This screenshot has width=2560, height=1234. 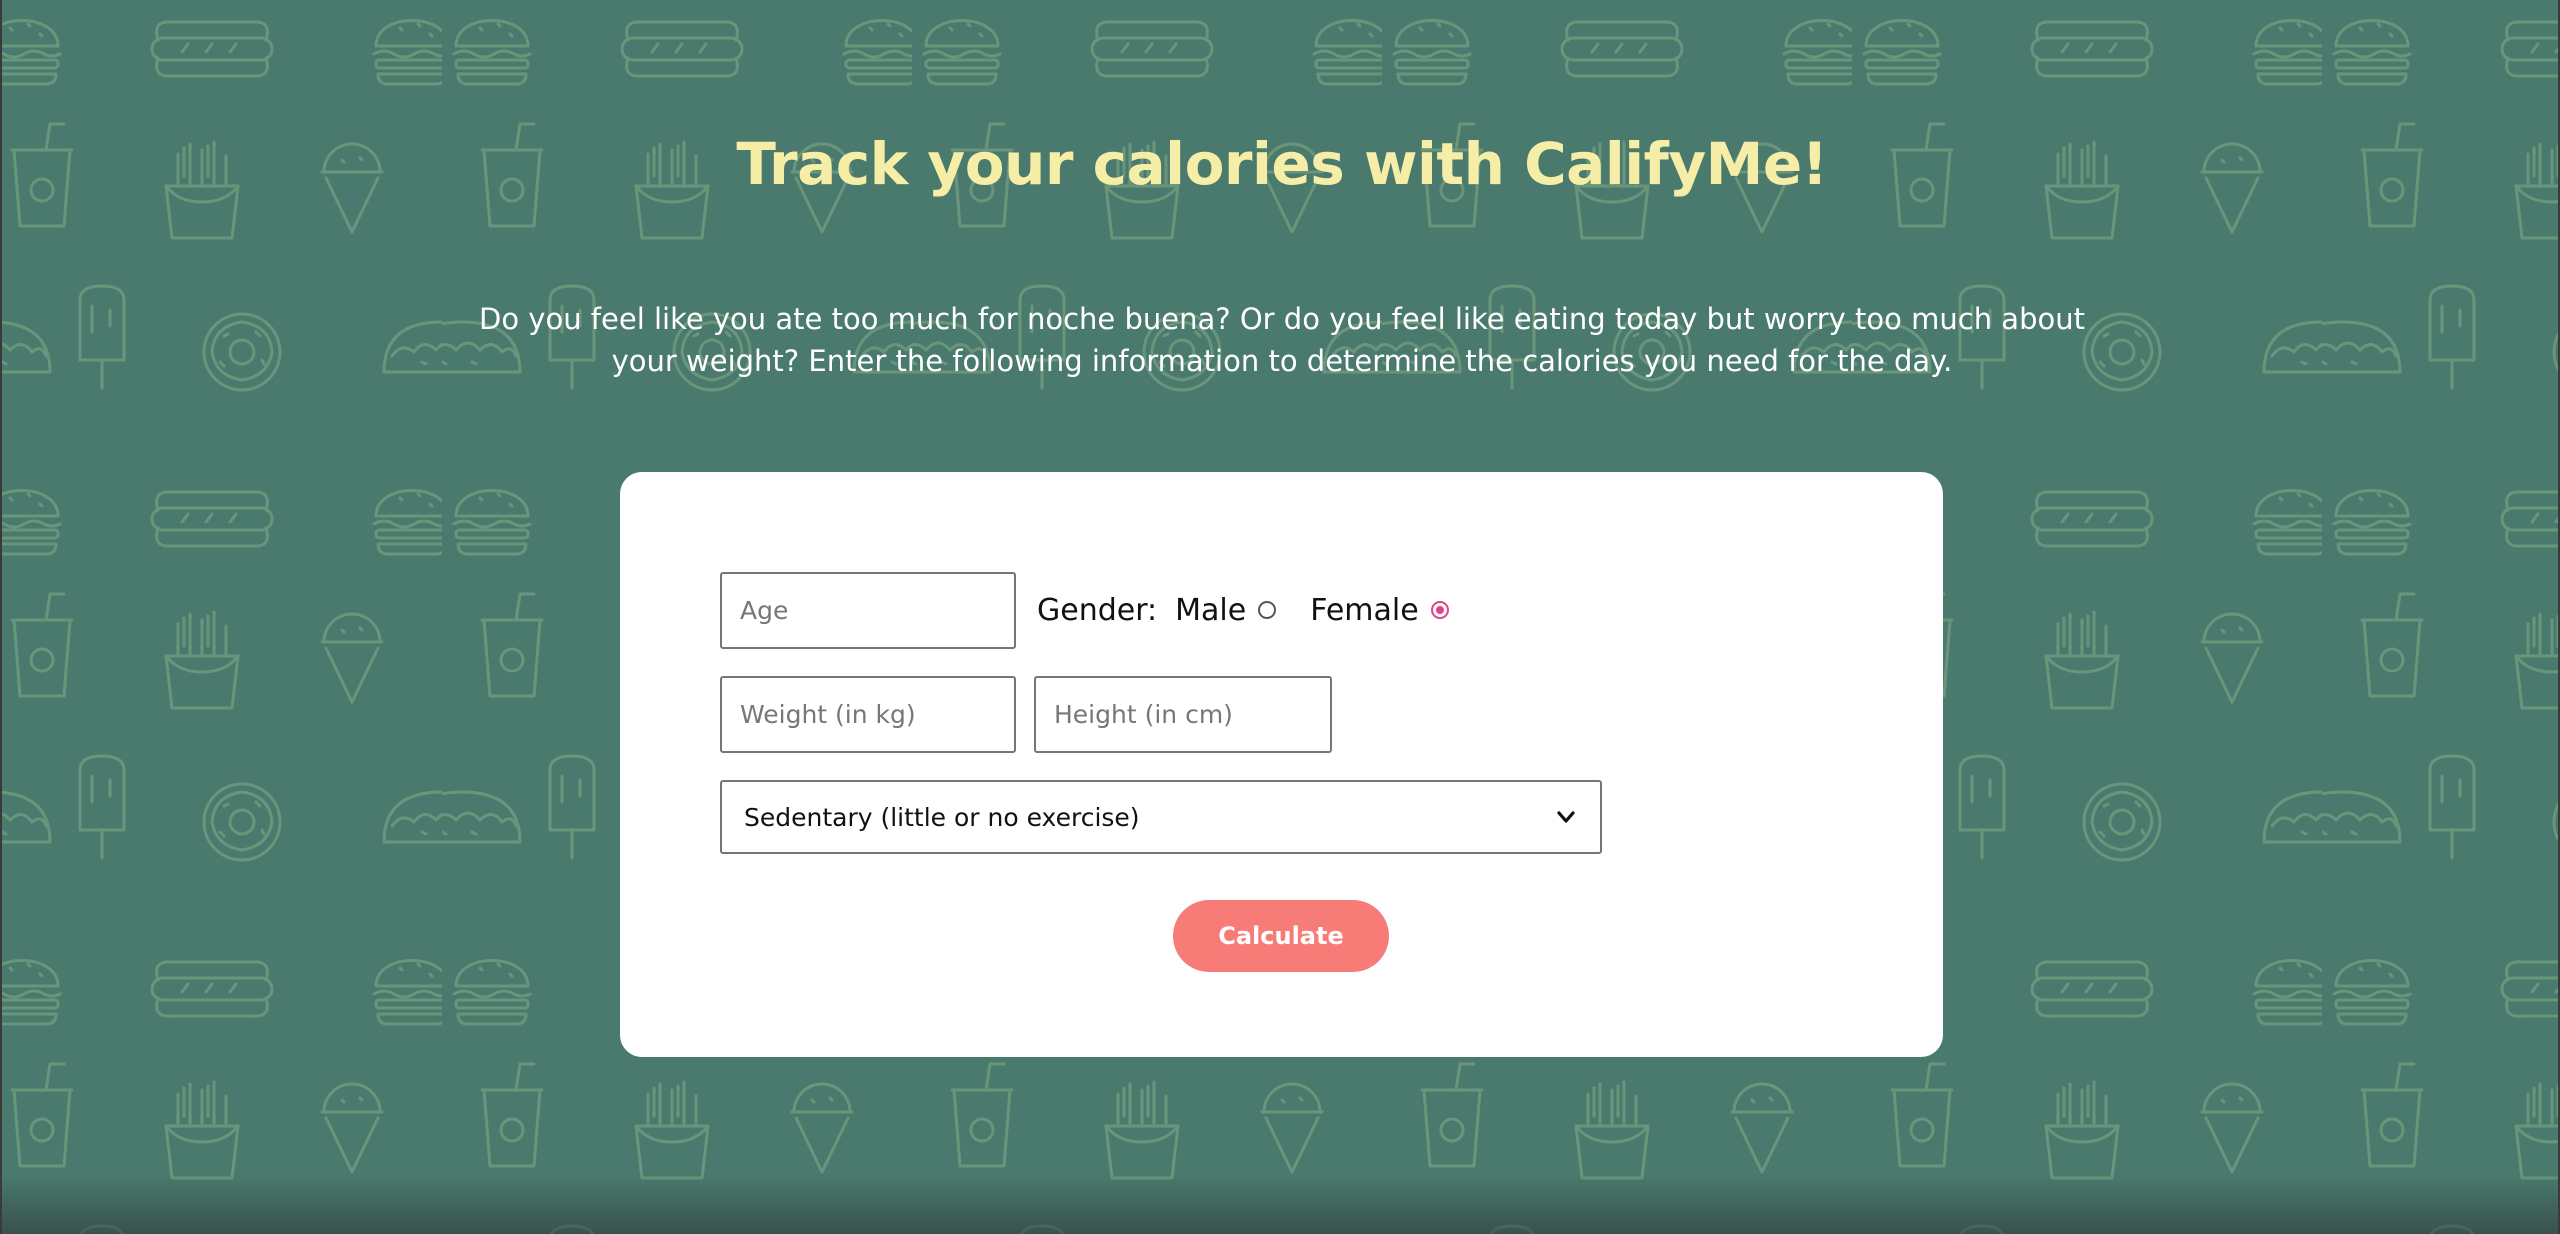 I want to click on female-radio, so click(x=1439, y=610).